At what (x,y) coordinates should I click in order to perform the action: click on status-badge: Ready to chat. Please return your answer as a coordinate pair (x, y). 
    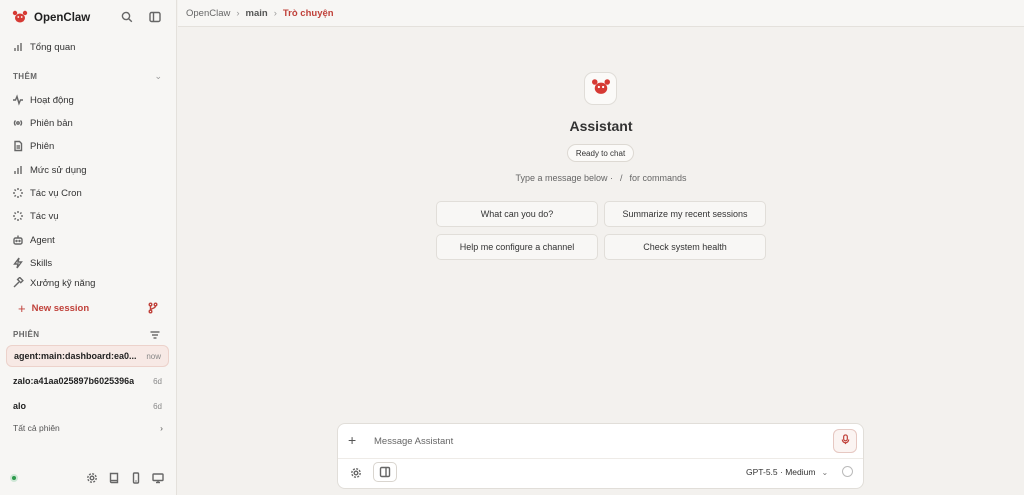
    Looking at the image, I should click on (600, 153).